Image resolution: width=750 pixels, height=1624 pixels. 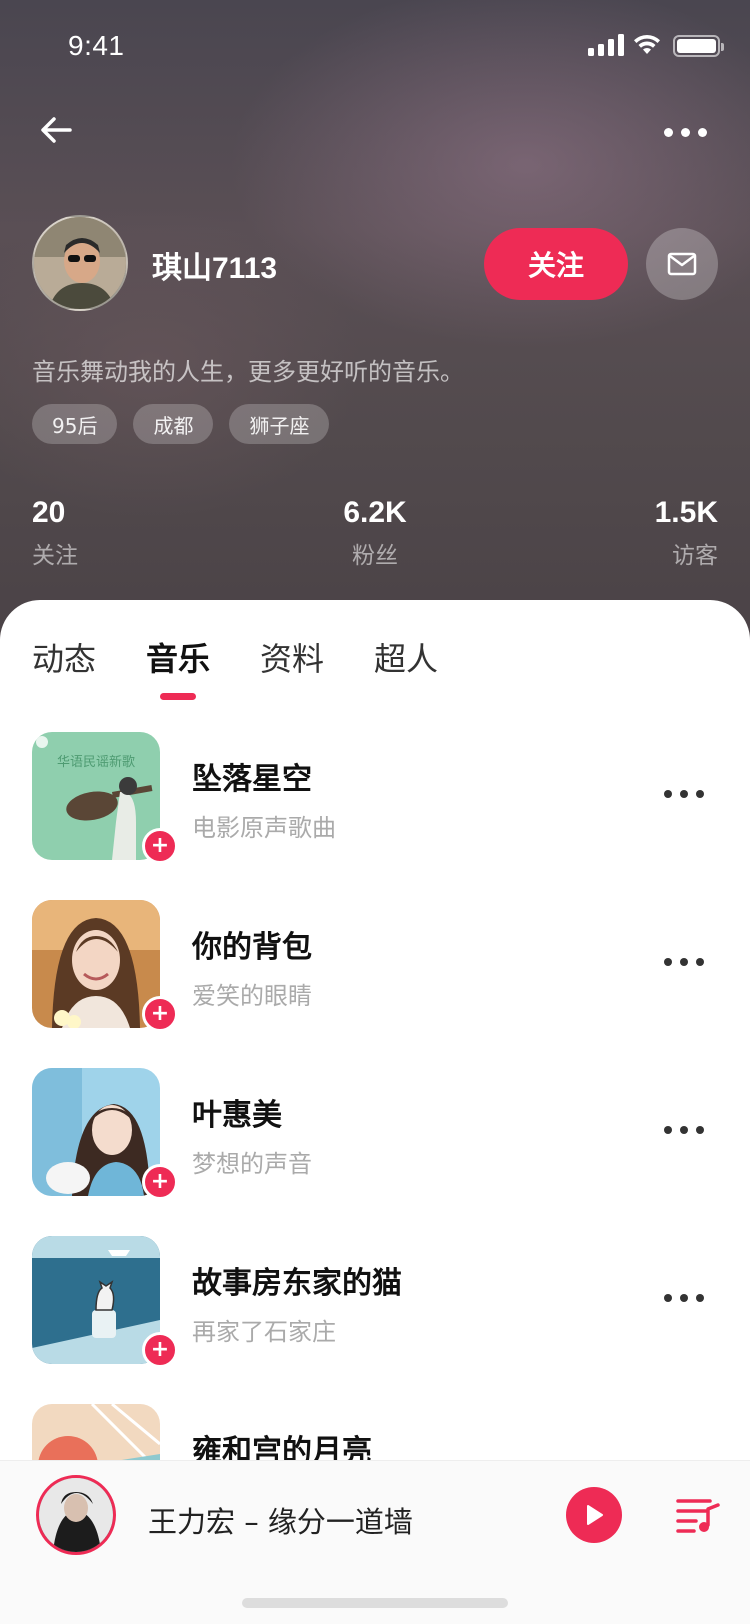 What do you see at coordinates (49, 512) in the screenshot?
I see `stat-following-value: 20` at bounding box center [49, 512].